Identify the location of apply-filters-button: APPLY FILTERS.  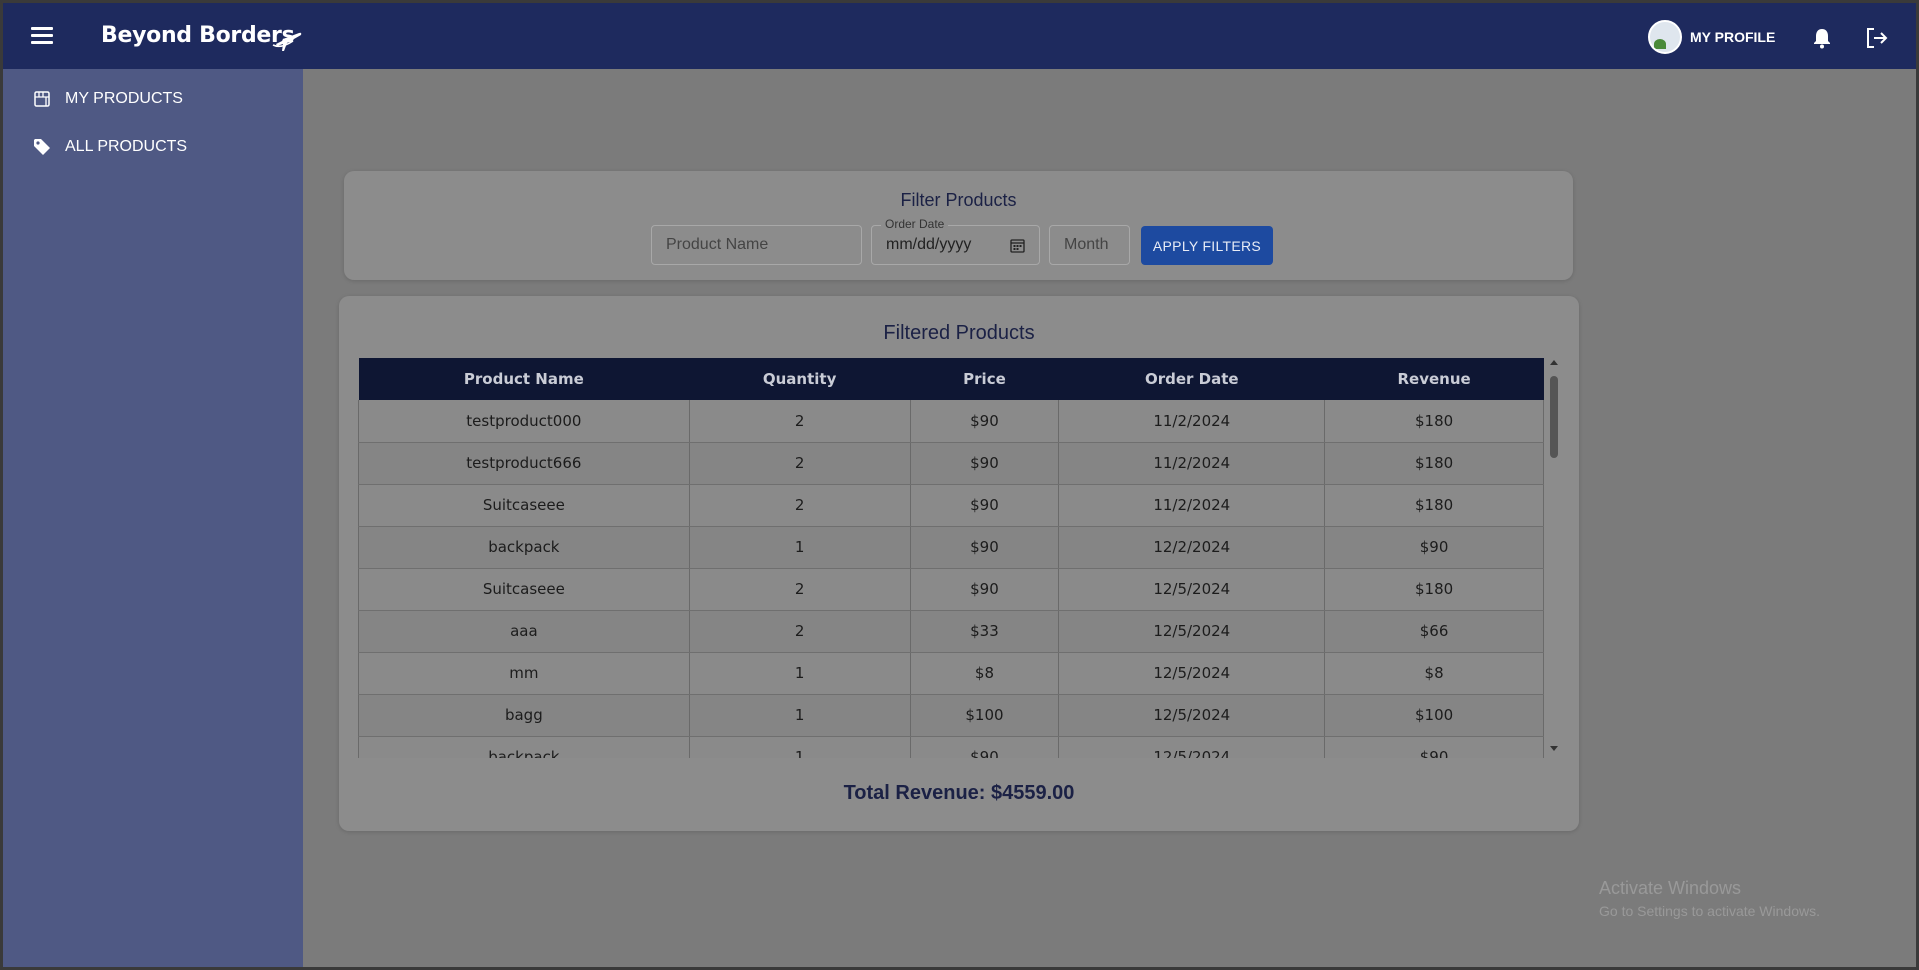
(1207, 245).